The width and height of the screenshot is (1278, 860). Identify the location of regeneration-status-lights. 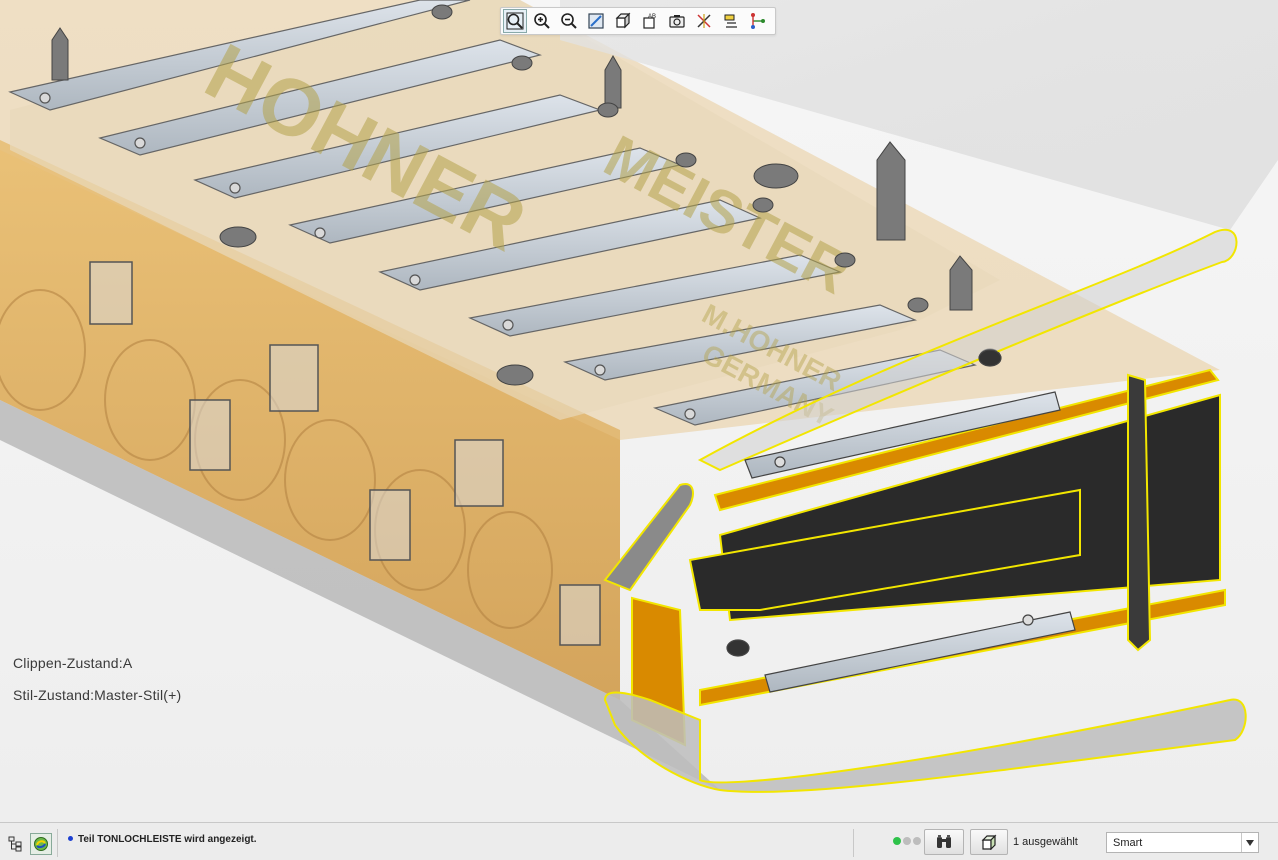
(907, 841).